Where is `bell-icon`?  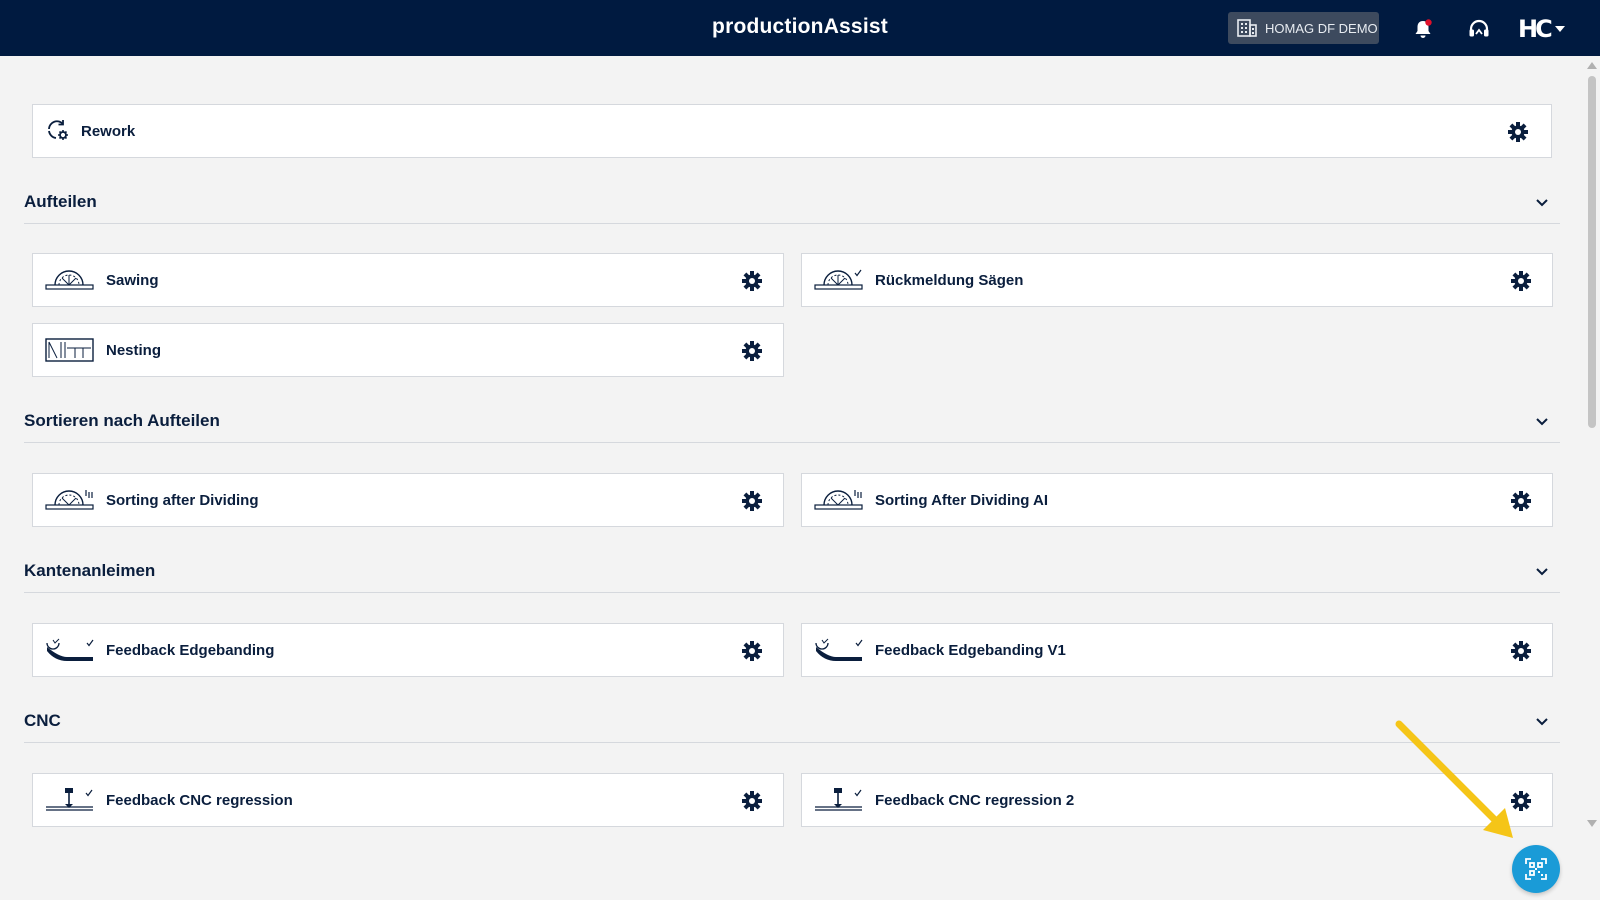
bell-icon is located at coordinates (1423, 28).